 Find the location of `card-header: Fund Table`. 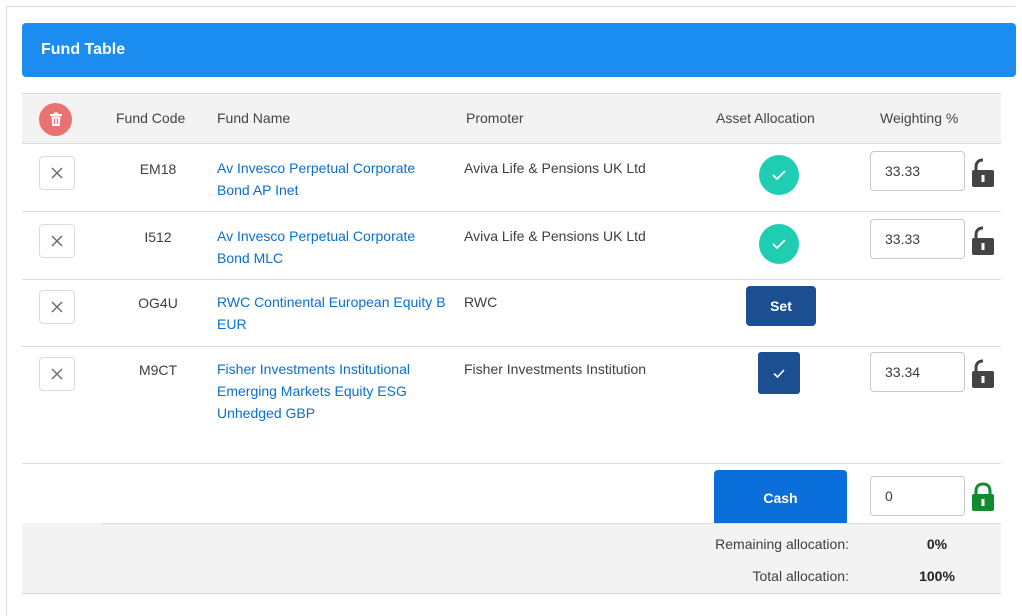

card-header: Fund Table is located at coordinates (519, 50).